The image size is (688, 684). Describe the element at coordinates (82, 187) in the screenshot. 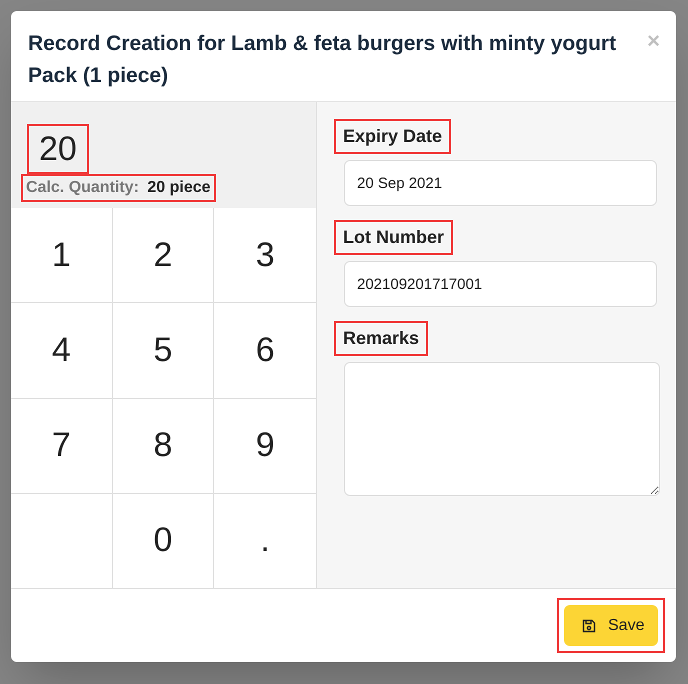

I see `calc-quantity-label: Calc. Quantity:` at that location.